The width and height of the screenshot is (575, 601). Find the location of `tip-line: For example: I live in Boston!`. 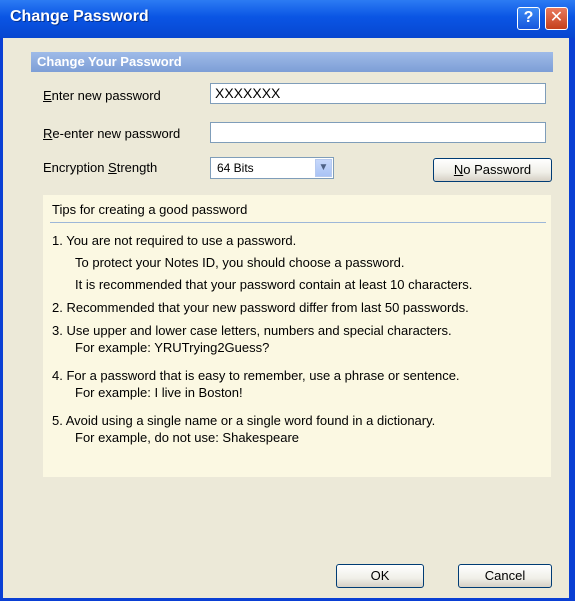

tip-line: For example: I live in Boston! is located at coordinates (159, 392).